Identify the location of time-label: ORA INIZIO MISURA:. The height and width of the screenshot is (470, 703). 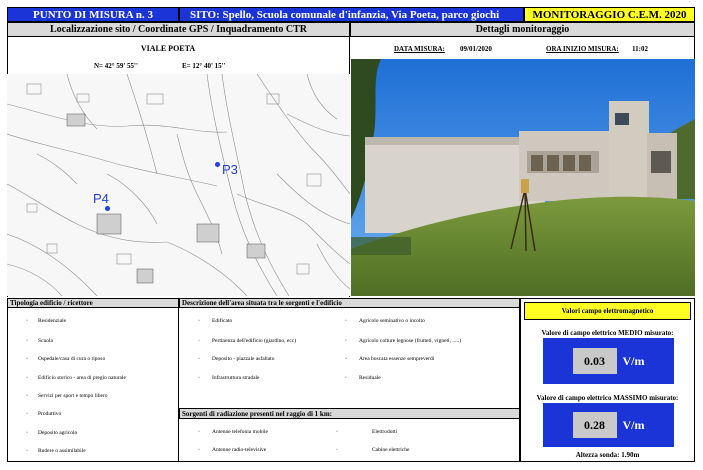
(582, 49).